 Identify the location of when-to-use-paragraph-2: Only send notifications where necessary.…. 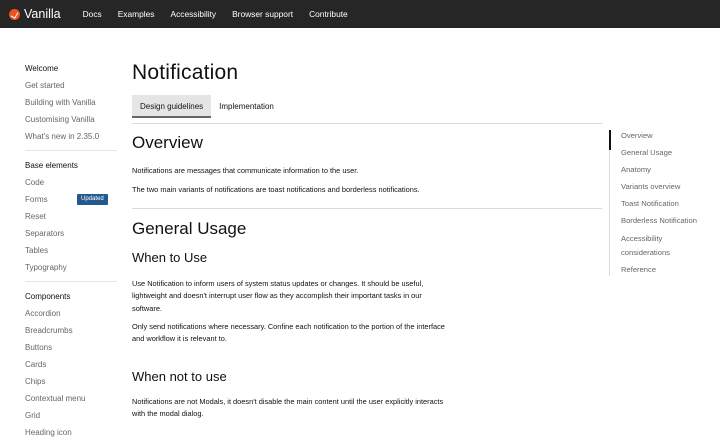
(288, 333).